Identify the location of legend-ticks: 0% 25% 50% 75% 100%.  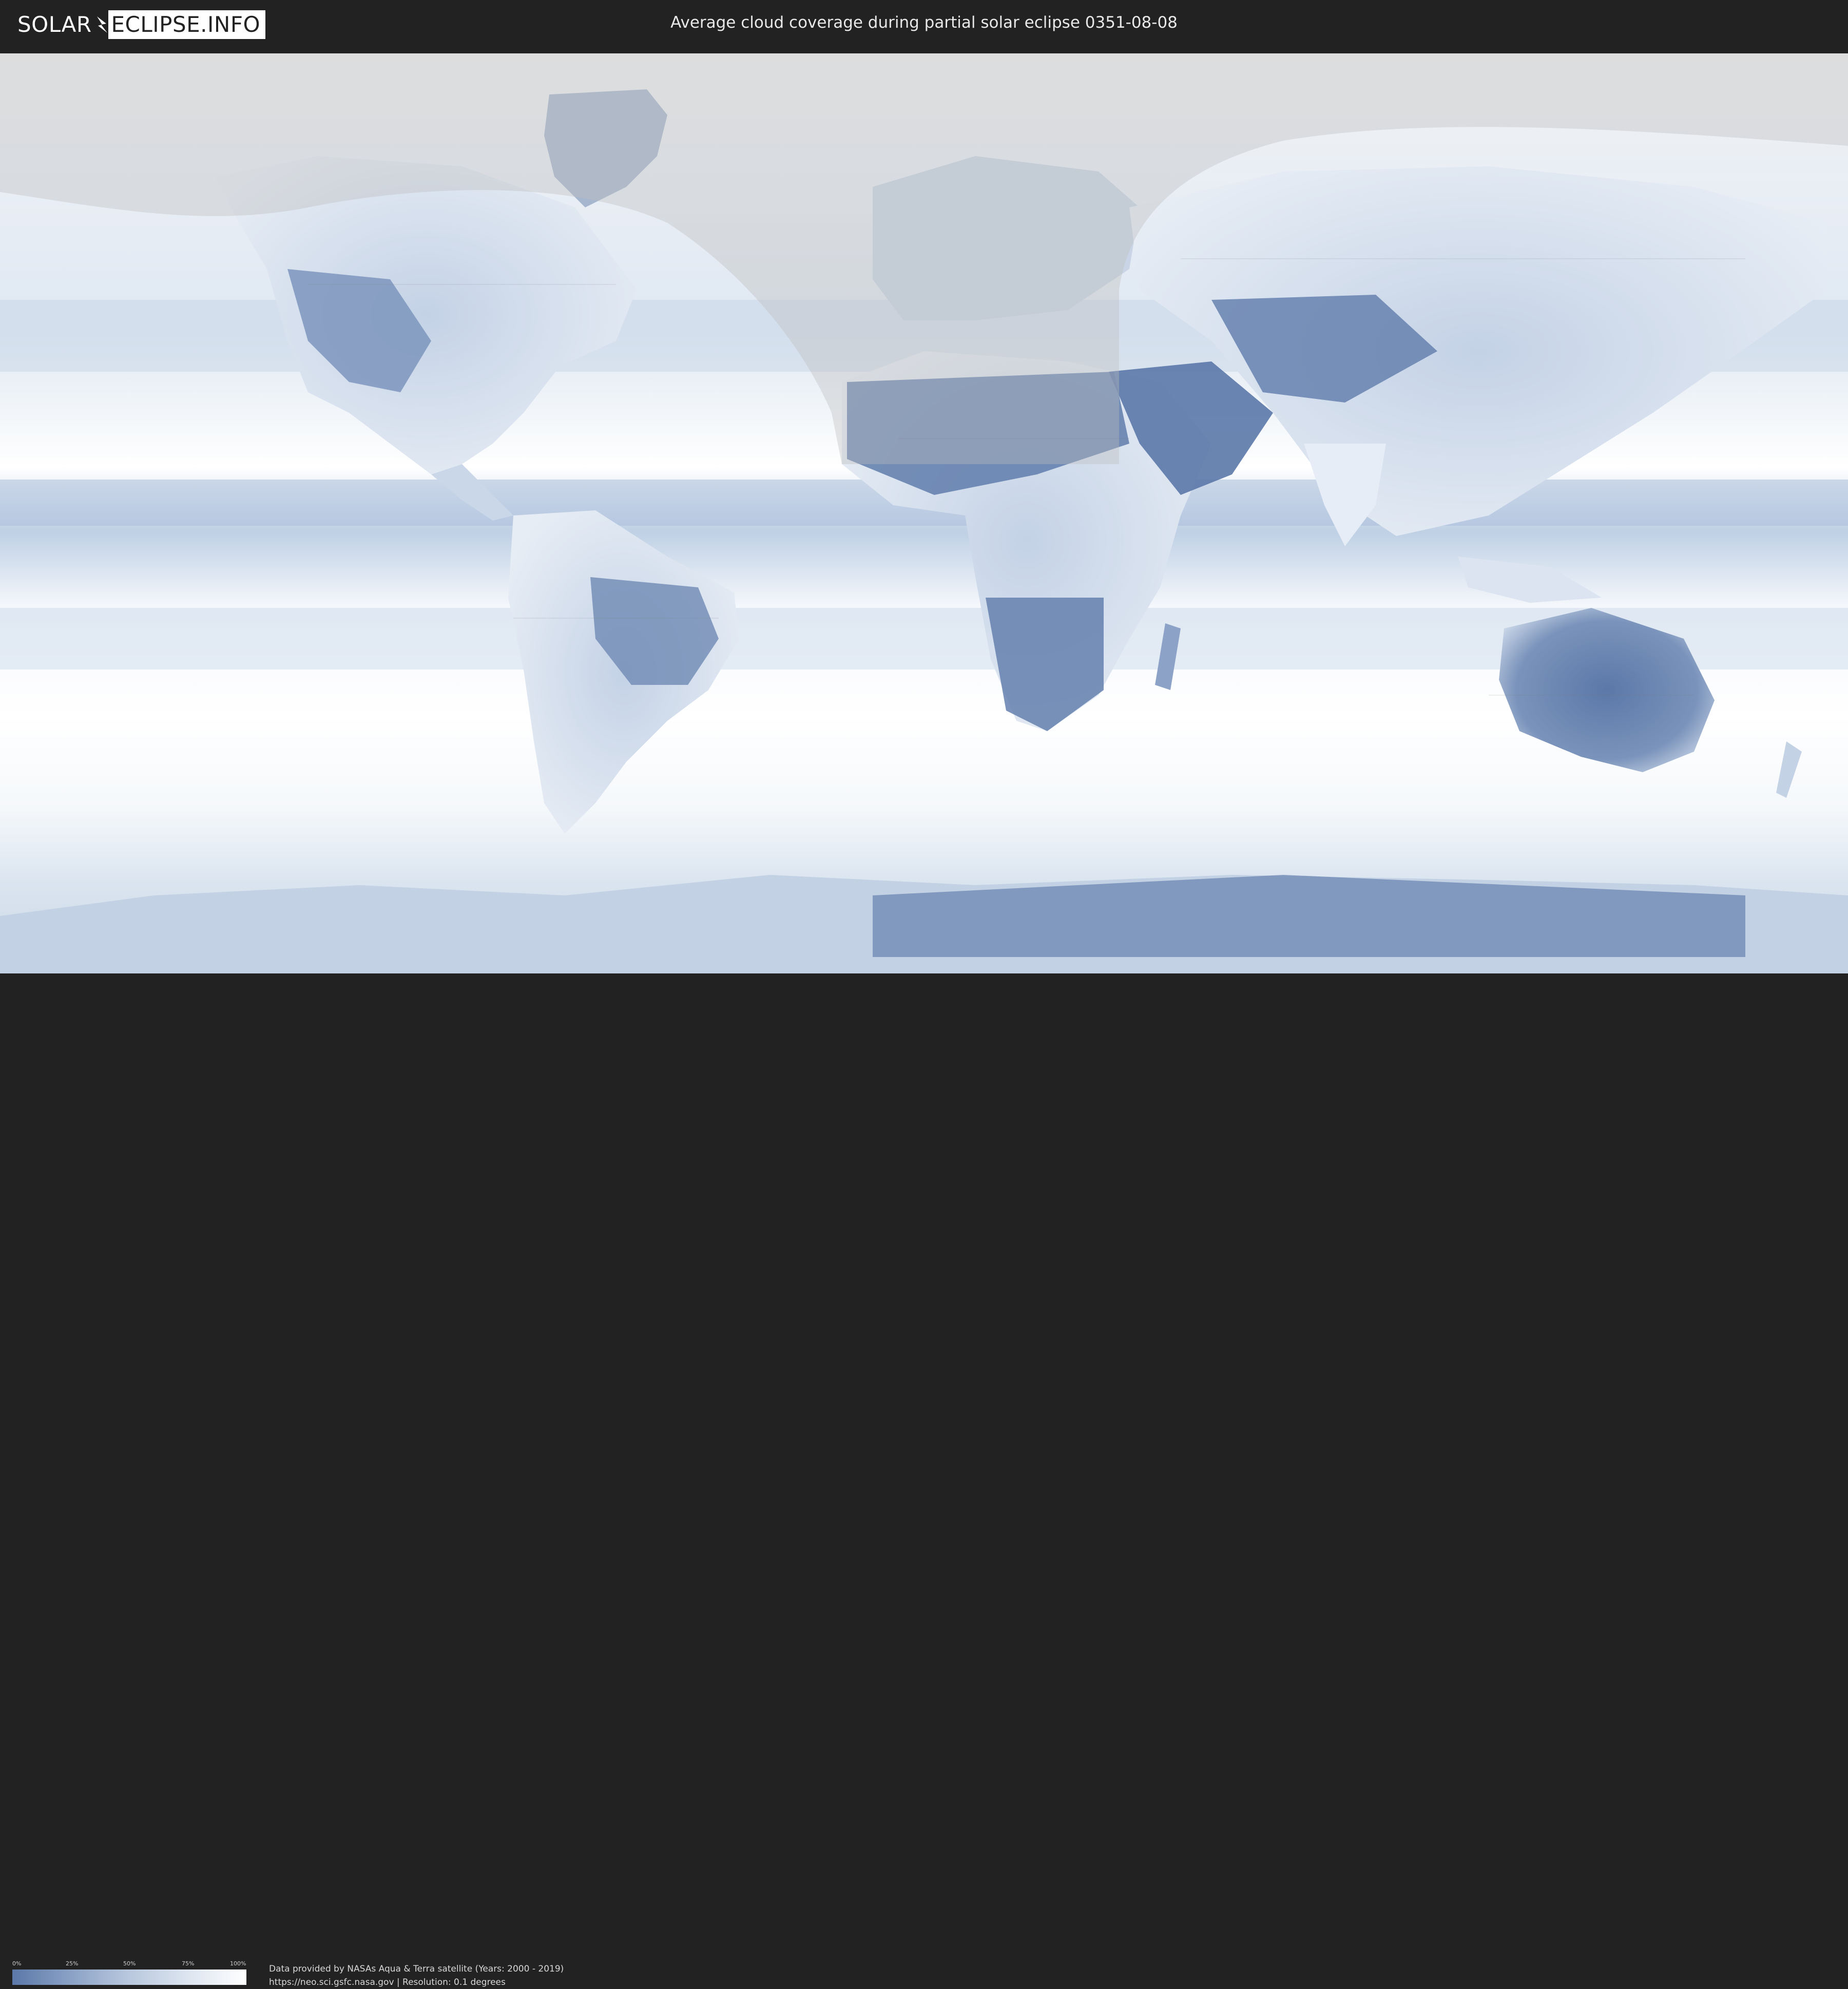
(129, 1964).